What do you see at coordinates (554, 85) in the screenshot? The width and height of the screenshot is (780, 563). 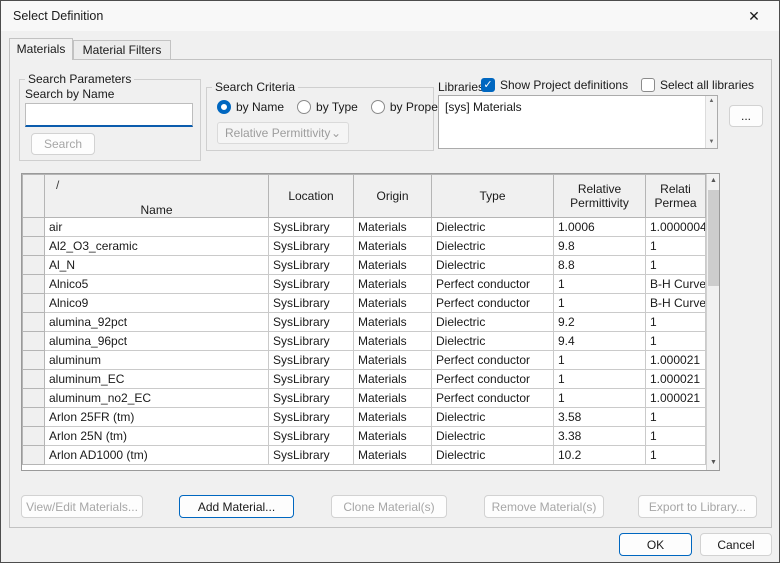 I see `show-project-definitions-checkbox: ✓ Show Project definitions` at bounding box center [554, 85].